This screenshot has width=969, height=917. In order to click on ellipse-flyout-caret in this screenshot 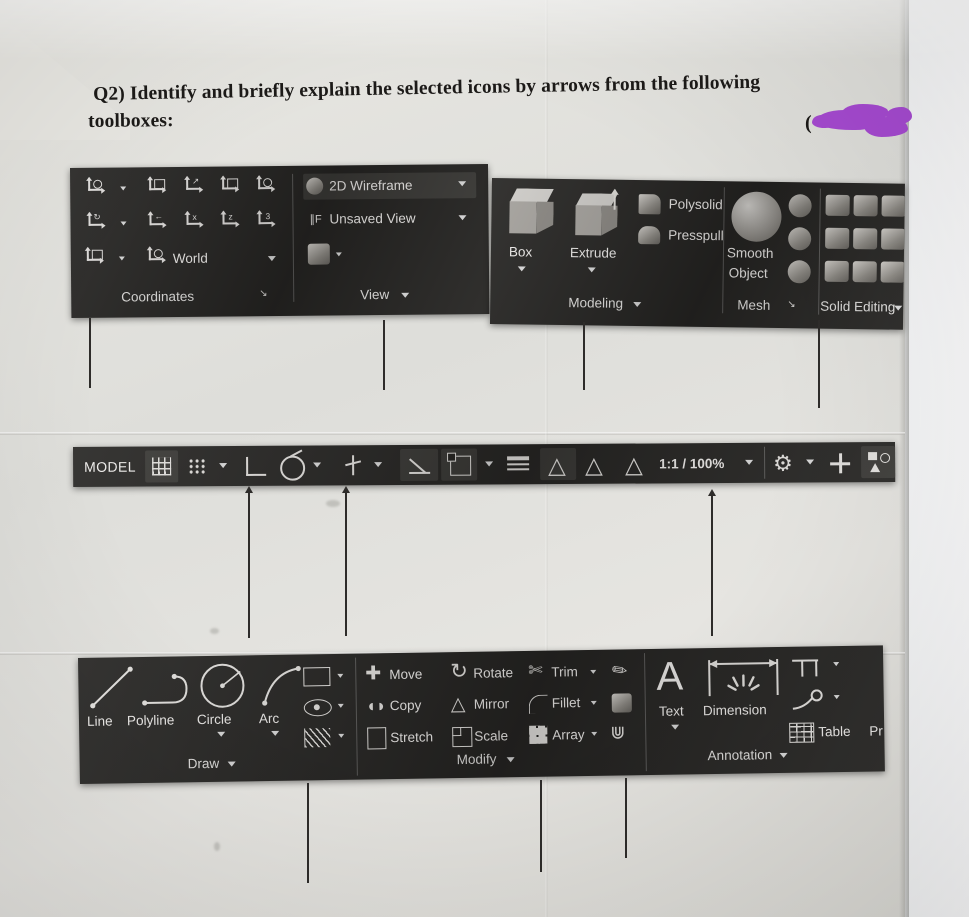, I will do `click(340, 705)`.